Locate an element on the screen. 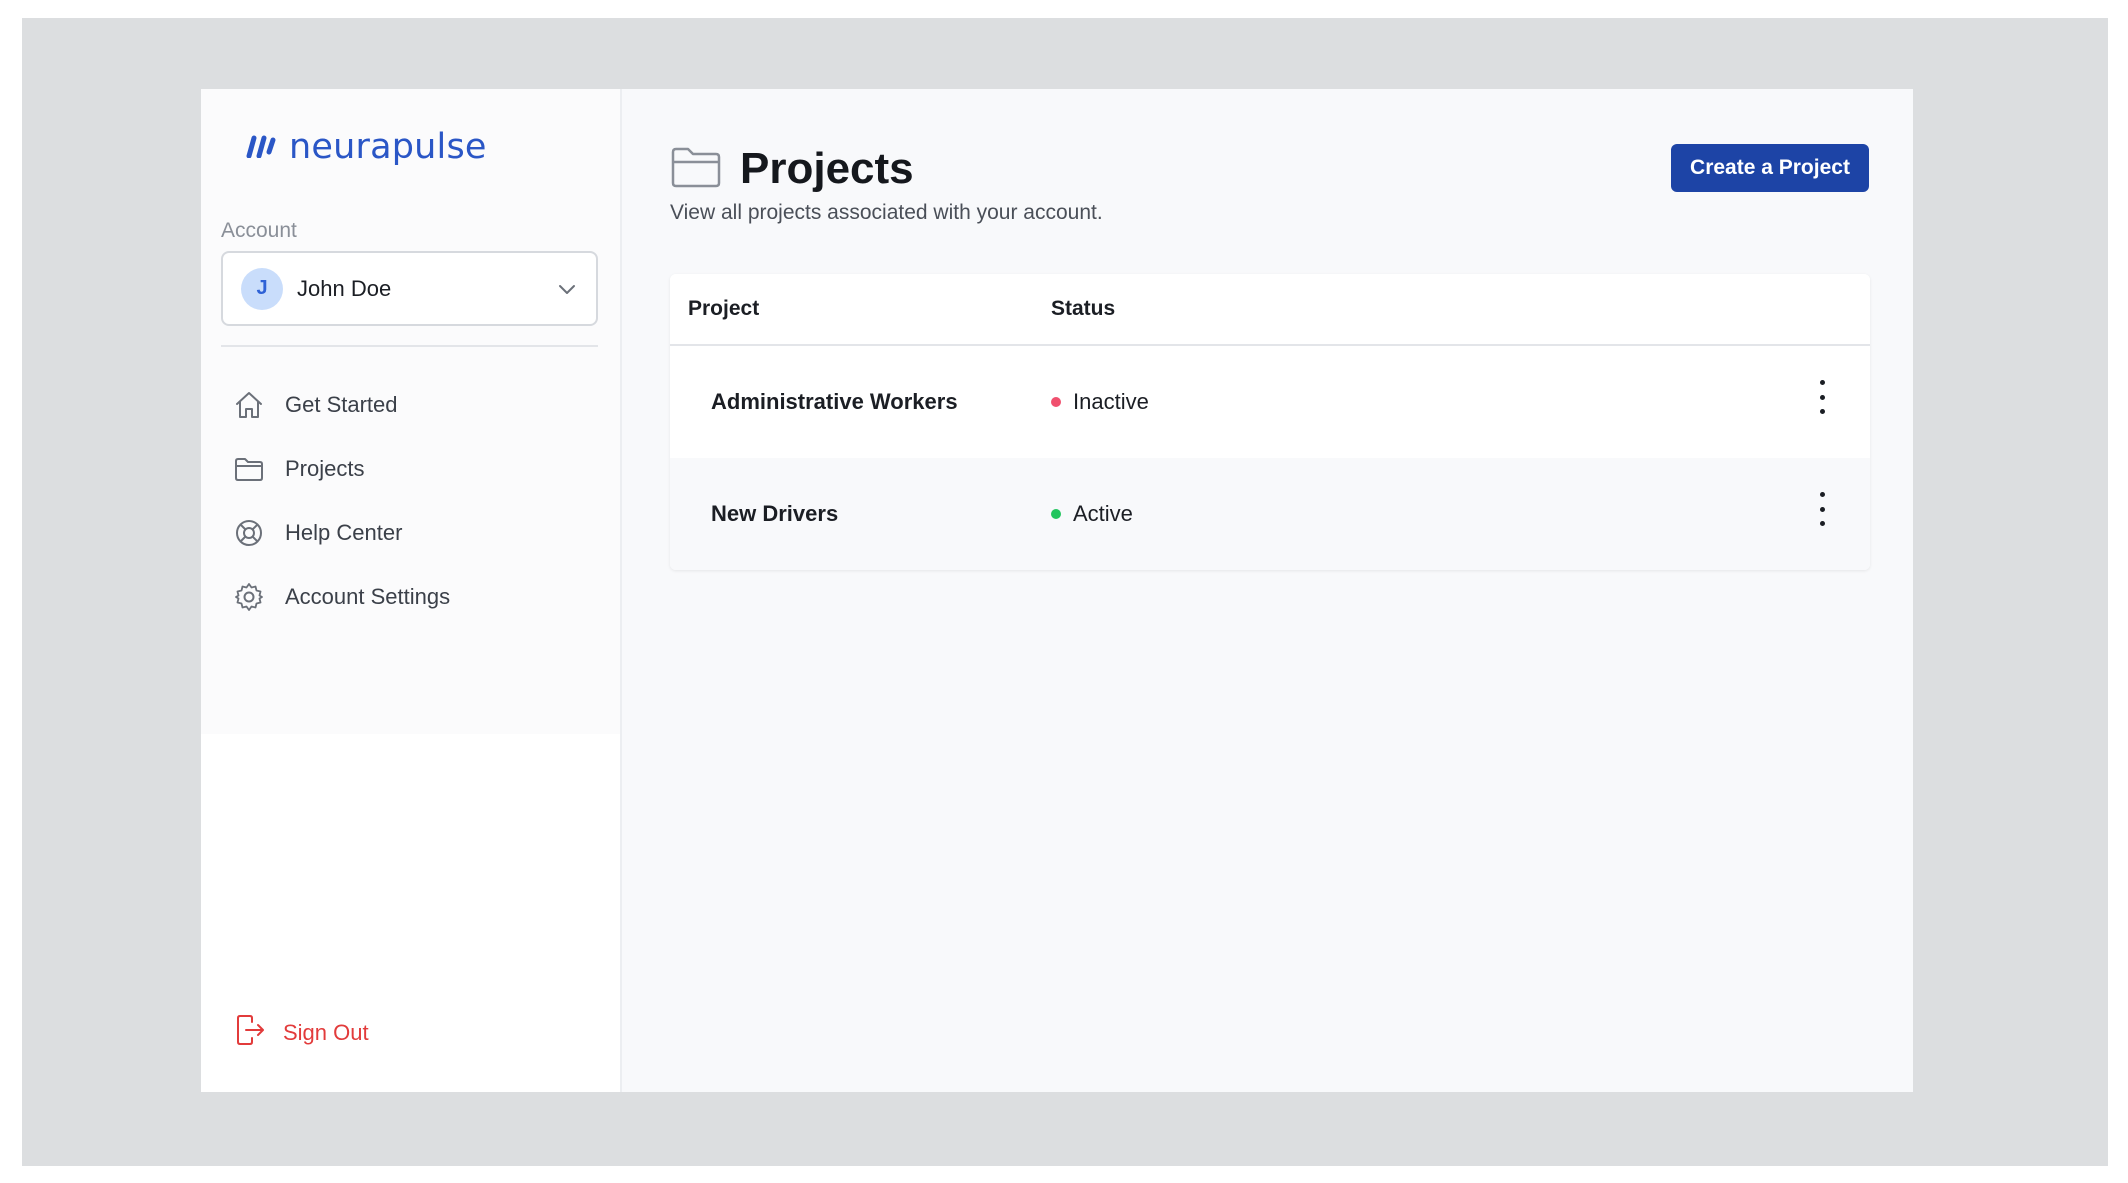 The height and width of the screenshot is (1183, 2128). table-row: Administrative Workers Inactive is located at coordinates (1270, 402).